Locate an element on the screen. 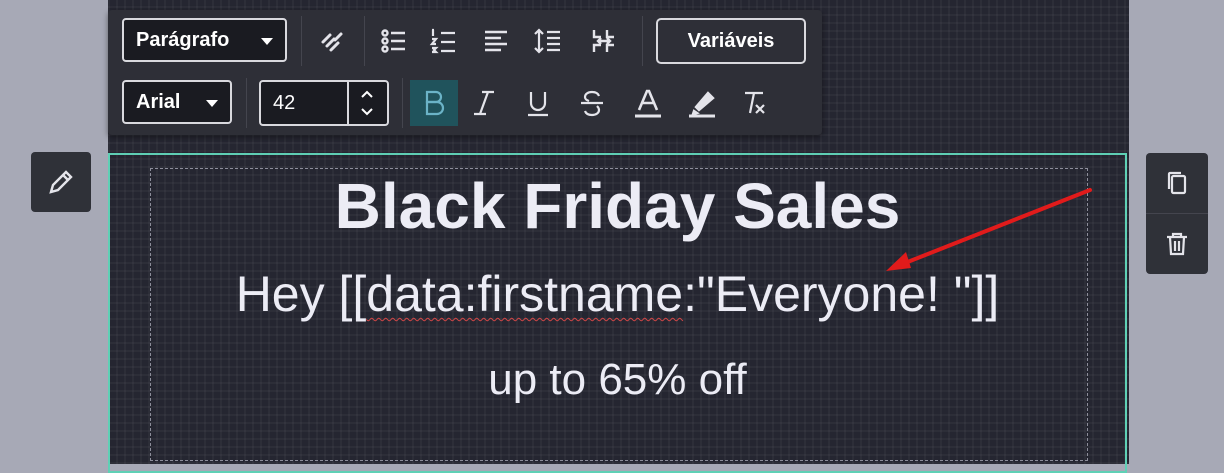 This screenshot has width=1224, height=473. duplicate-block-button is located at coordinates (1177, 183).